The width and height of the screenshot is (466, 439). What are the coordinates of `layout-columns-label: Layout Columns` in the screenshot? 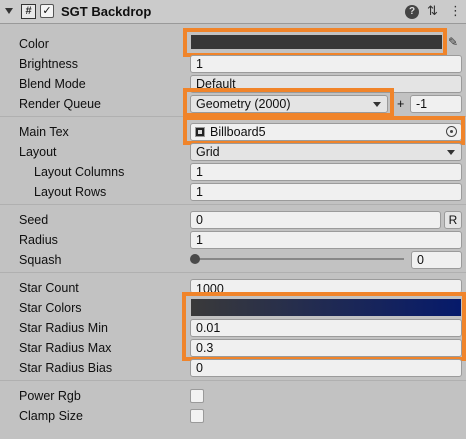 It's located at (79, 172).